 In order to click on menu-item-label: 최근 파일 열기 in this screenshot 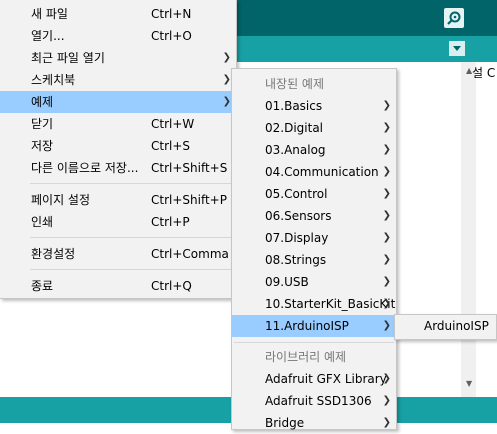, I will do `click(68, 58)`.